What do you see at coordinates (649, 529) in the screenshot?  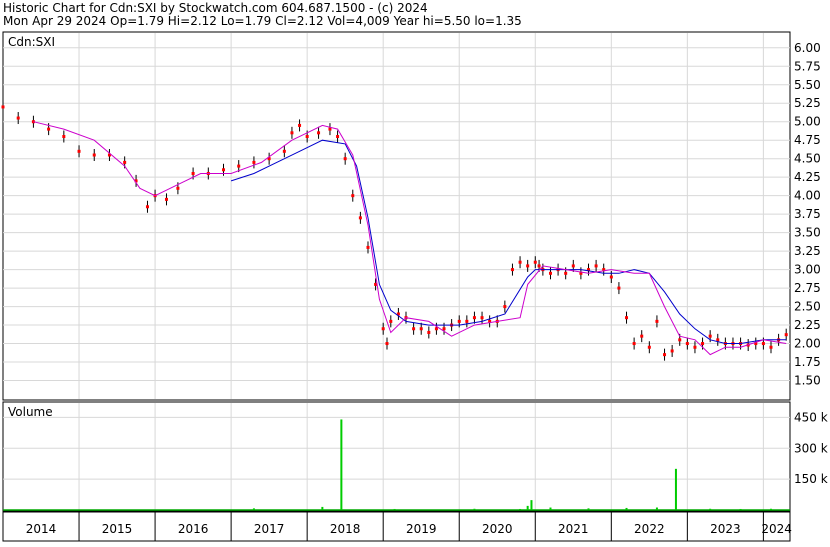 I see `year-tick-label: 2022` at bounding box center [649, 529].